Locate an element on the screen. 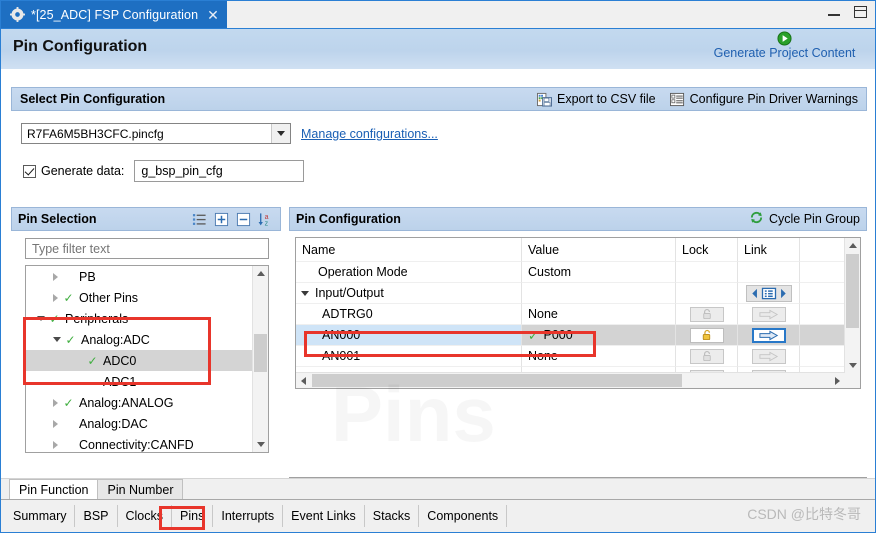 This screenshot has width=876, height=533. scroll-right-icon is located at coordinates (837, 380).